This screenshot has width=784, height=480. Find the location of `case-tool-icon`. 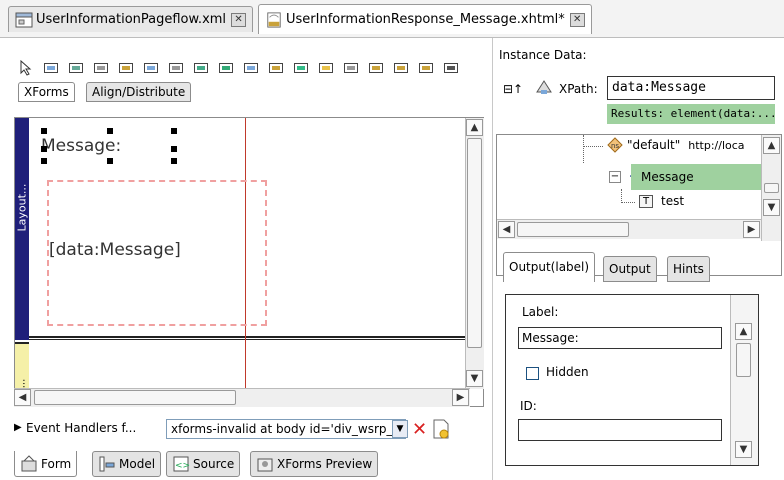

case-tool-icon is located at coordinates (426, 68).